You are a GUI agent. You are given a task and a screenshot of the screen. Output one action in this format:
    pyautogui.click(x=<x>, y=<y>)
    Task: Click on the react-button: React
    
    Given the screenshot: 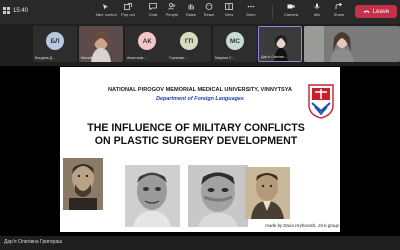 What is the action you would take?
    pyautogui.click(x=209, y=10)
    